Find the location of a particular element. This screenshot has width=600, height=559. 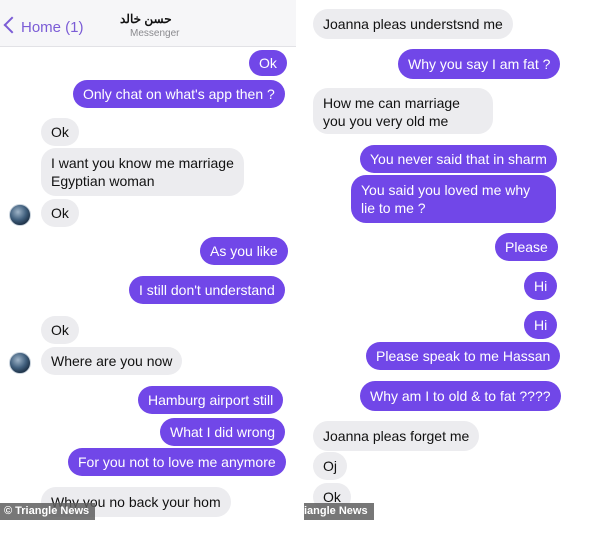

back-home-button: Home (1) is located at coordinates (52, 27).